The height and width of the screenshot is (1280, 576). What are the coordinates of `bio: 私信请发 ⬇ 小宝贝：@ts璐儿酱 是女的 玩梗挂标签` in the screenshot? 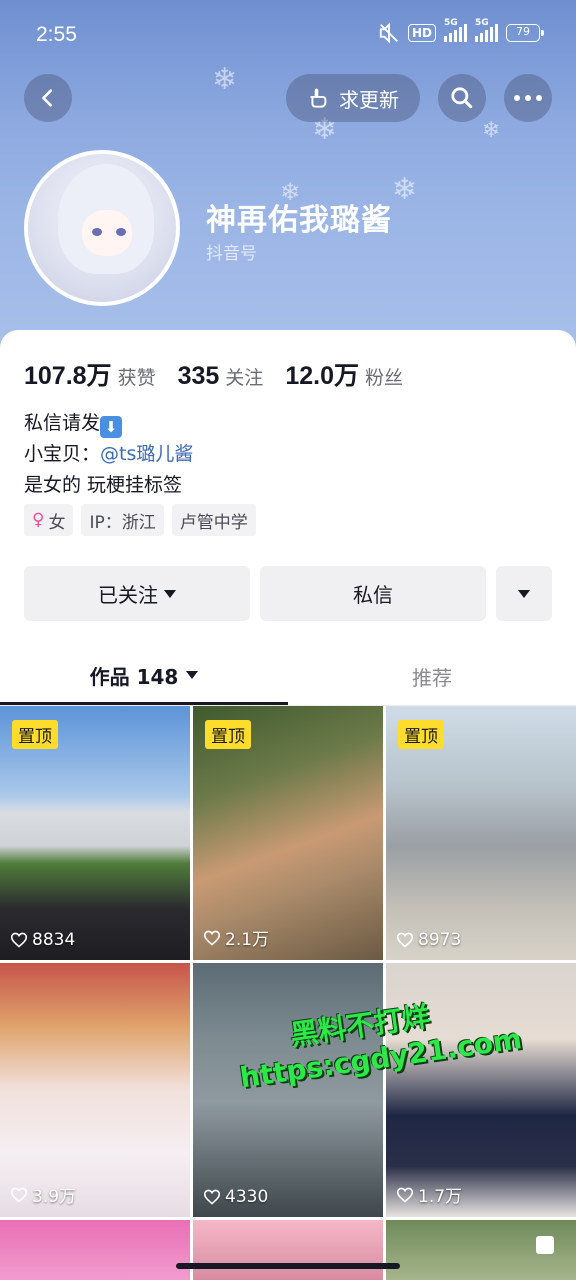 It's located at (108, 454).